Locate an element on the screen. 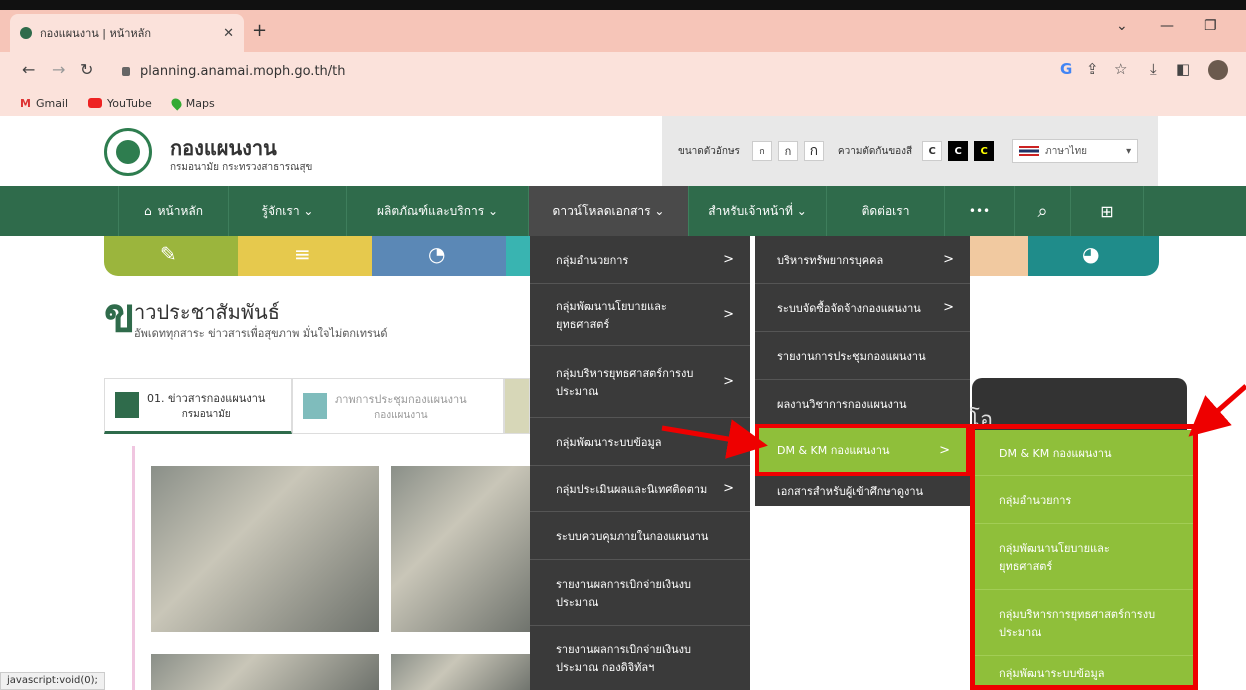 Image resolution: width=1246 pixels, height=690 pixels. annotation-arrows is located at coordinates (953, 421).